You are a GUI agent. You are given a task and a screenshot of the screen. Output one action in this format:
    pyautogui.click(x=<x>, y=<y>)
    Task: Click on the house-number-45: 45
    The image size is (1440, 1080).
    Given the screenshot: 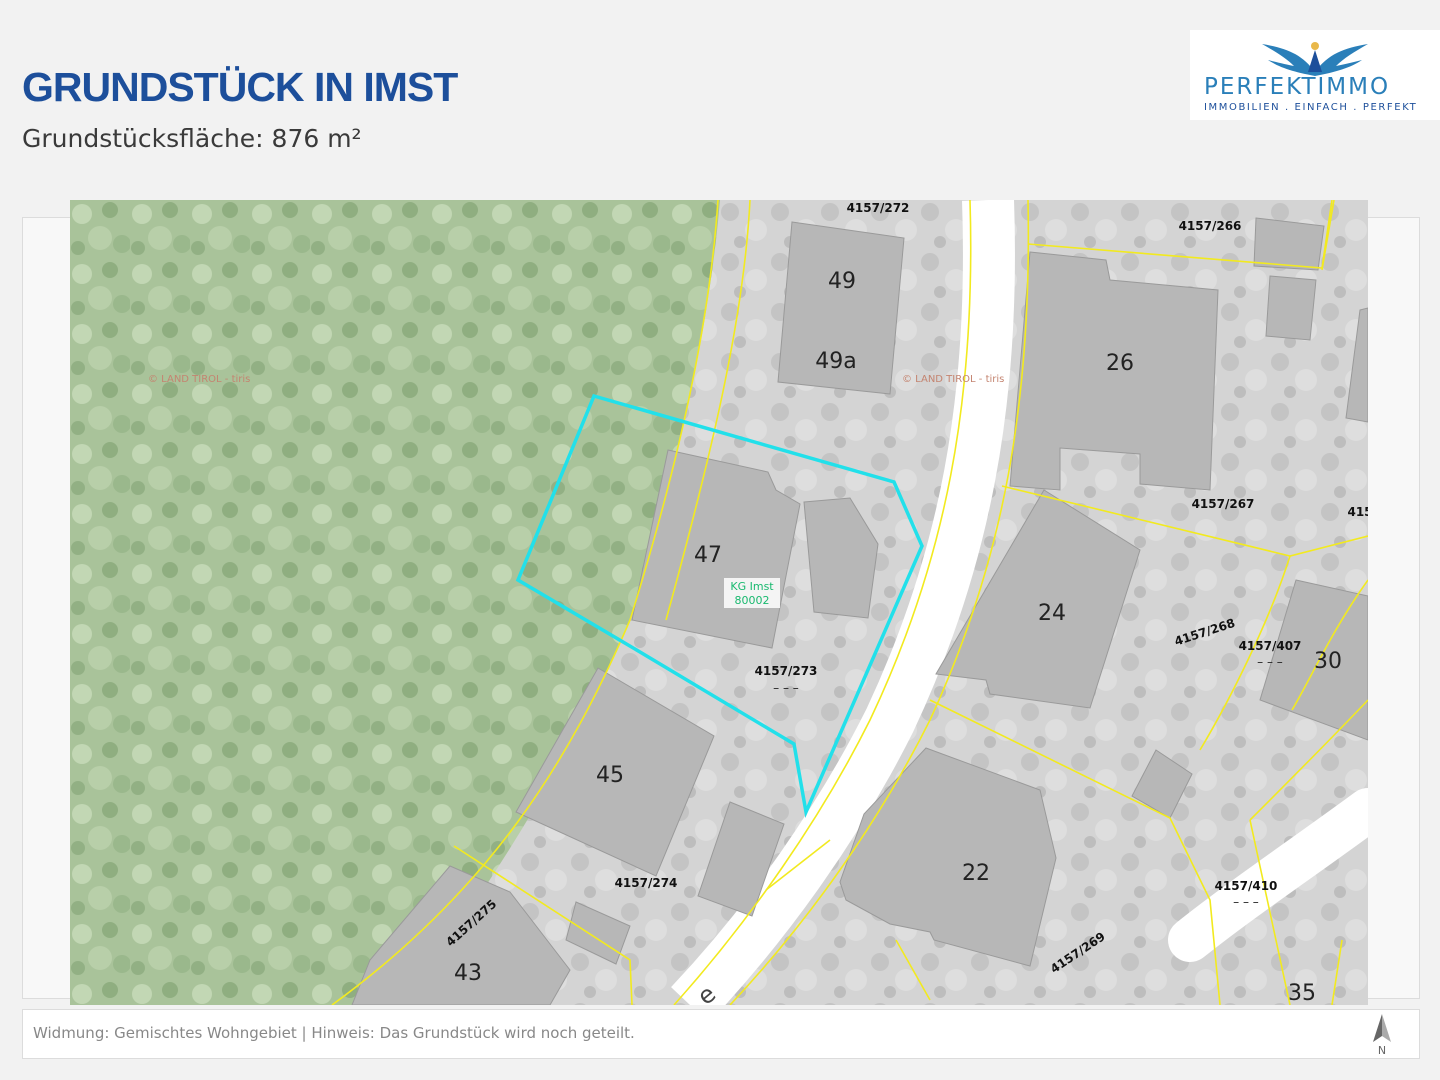 What is the action you would take?
    pyautogui.click(x=610, y=775)
    